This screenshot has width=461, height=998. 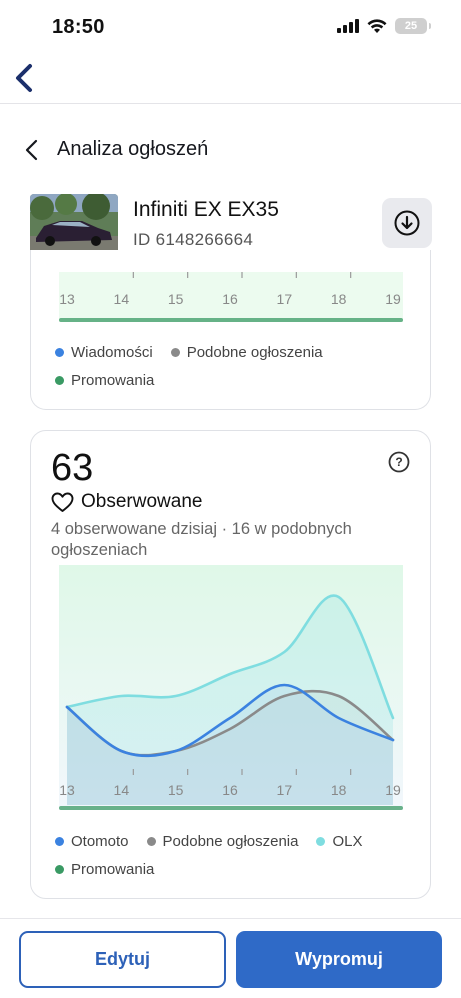 I want to click on listing-thumbnail, so click(x=74, y=224).